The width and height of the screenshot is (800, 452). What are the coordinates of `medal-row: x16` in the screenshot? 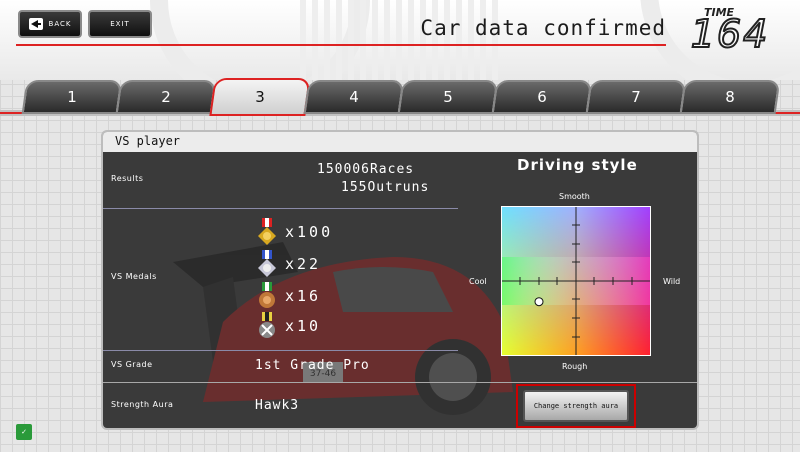 It's located at (289, 296).